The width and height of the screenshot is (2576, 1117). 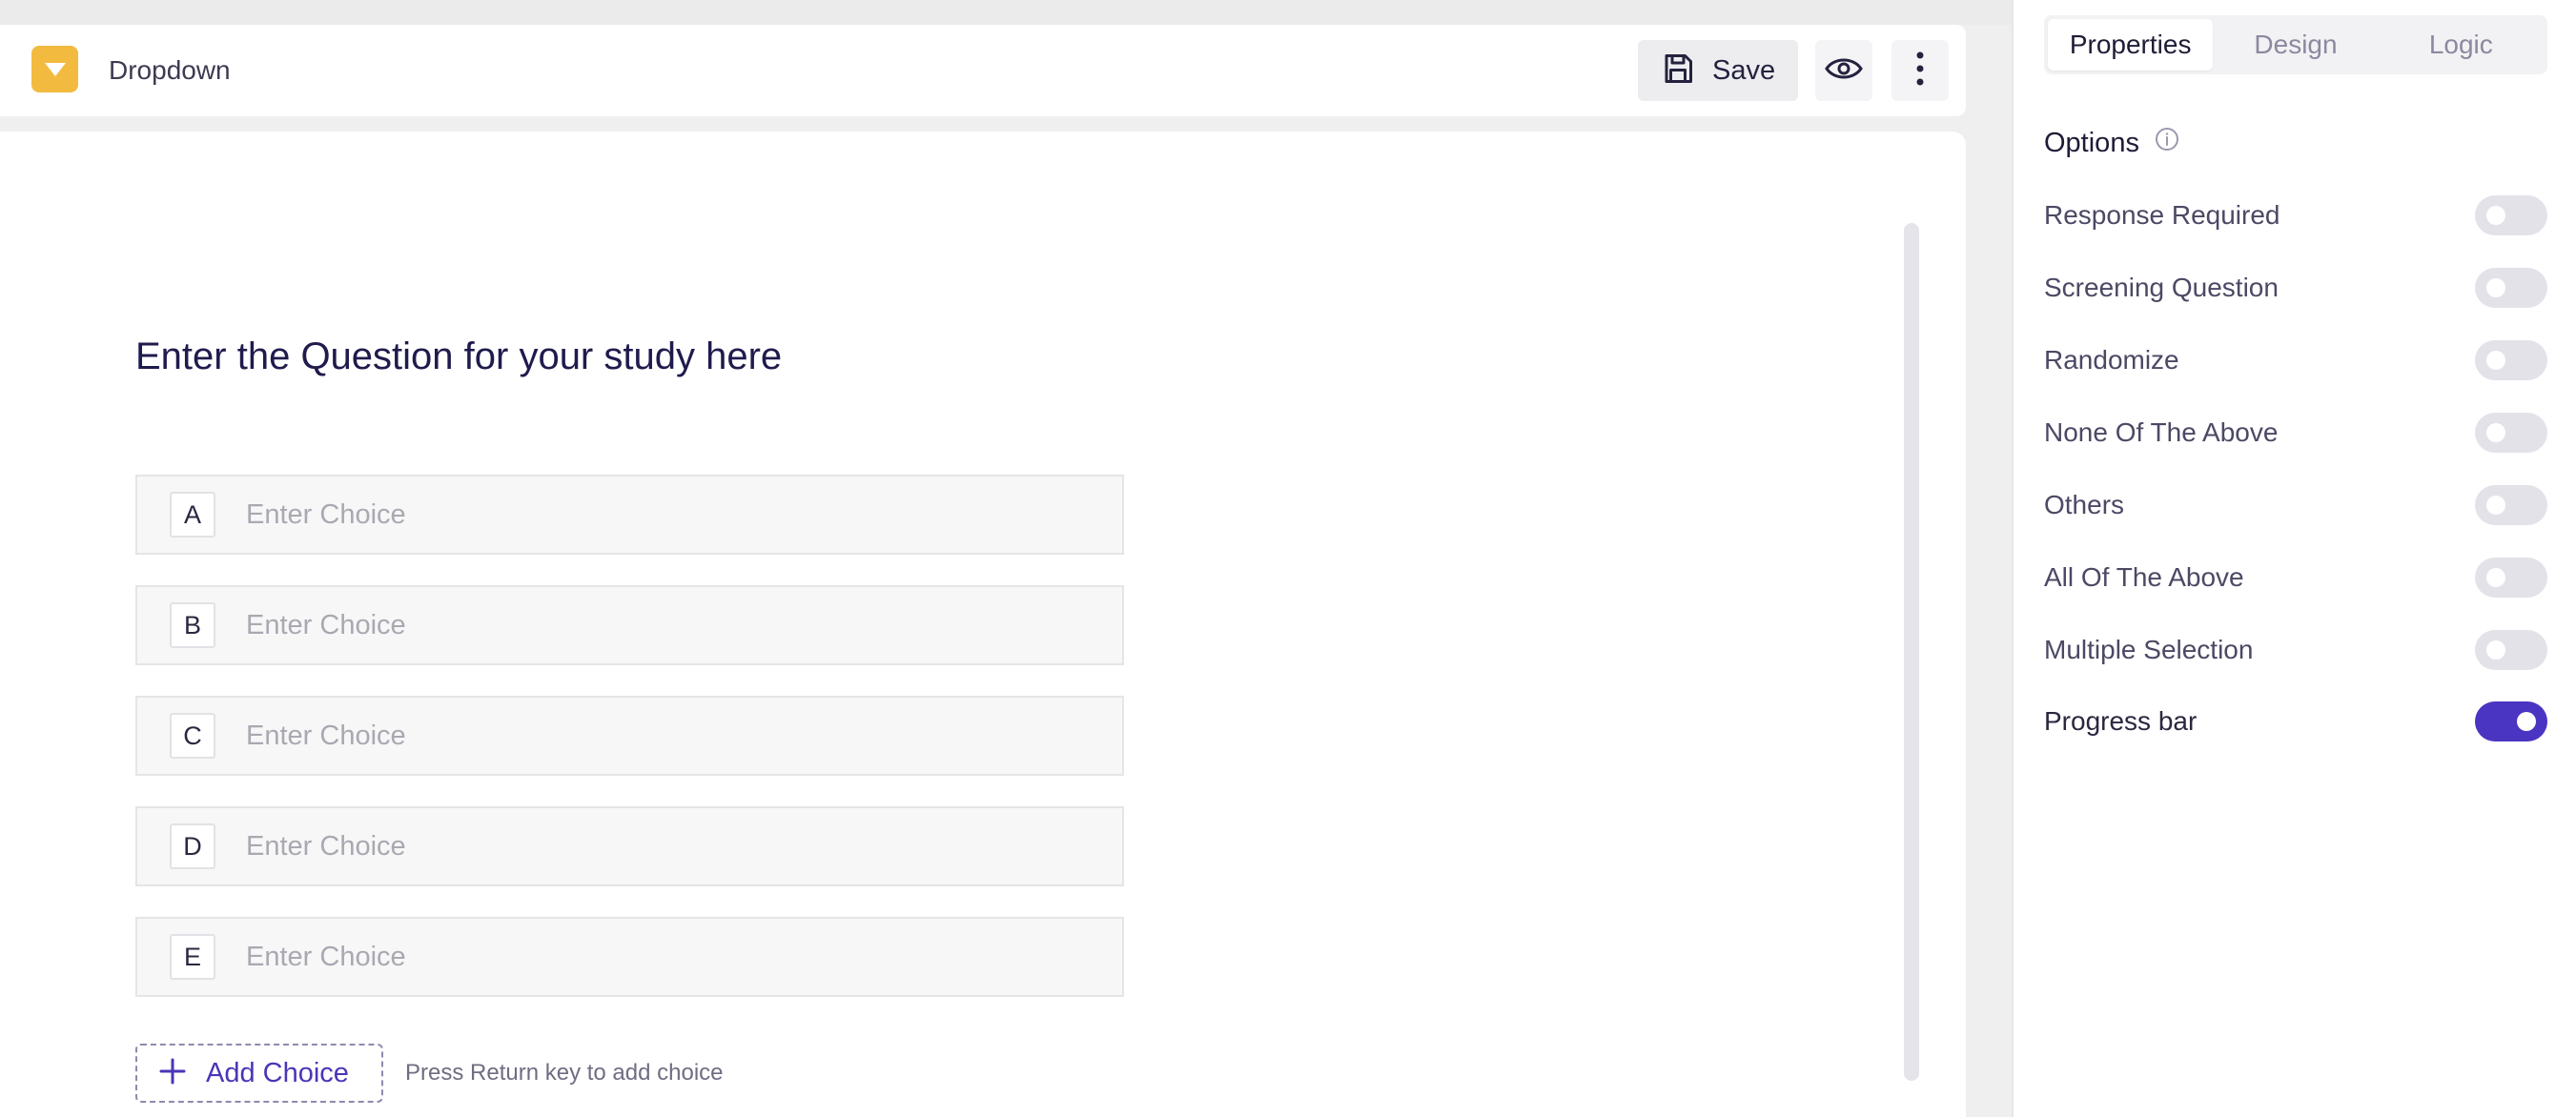 I want to click on option-all-of-the-above: All Of The Above, so click(x=2295, y=577).